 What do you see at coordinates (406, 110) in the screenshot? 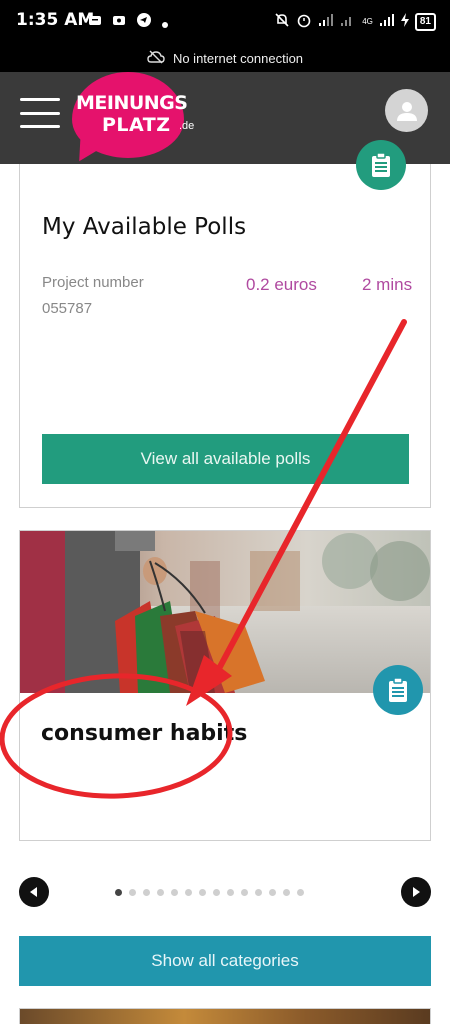
I see `user-avatar-icon` at bounding box center [406, 110].